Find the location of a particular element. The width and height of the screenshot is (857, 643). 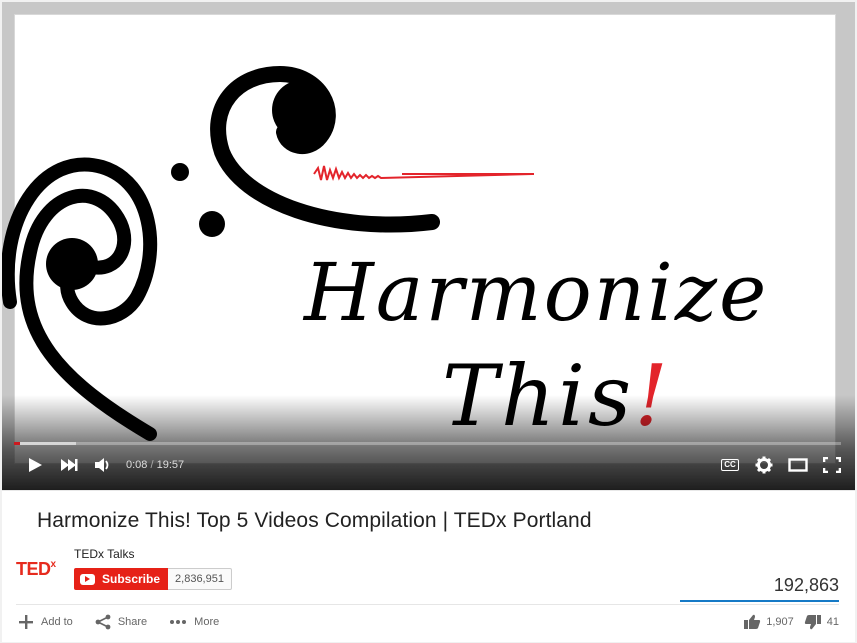

player-controls: 0:08 / 19:57 CC is located at coordinates (428, 465).